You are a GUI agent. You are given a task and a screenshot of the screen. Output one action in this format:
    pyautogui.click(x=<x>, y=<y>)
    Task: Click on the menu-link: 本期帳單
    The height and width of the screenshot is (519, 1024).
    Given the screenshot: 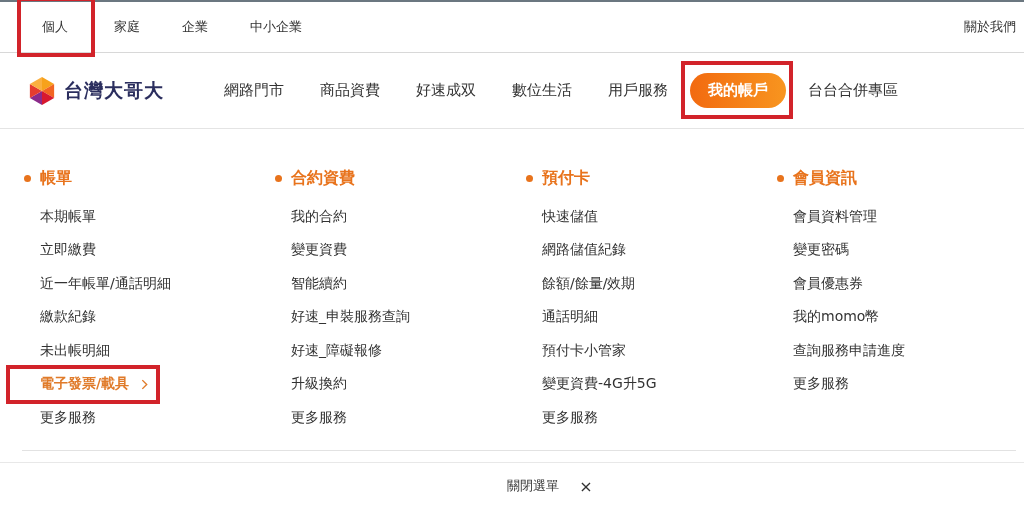 What is the action you would take?
    pyautogui.click(x=60, y=217)
    